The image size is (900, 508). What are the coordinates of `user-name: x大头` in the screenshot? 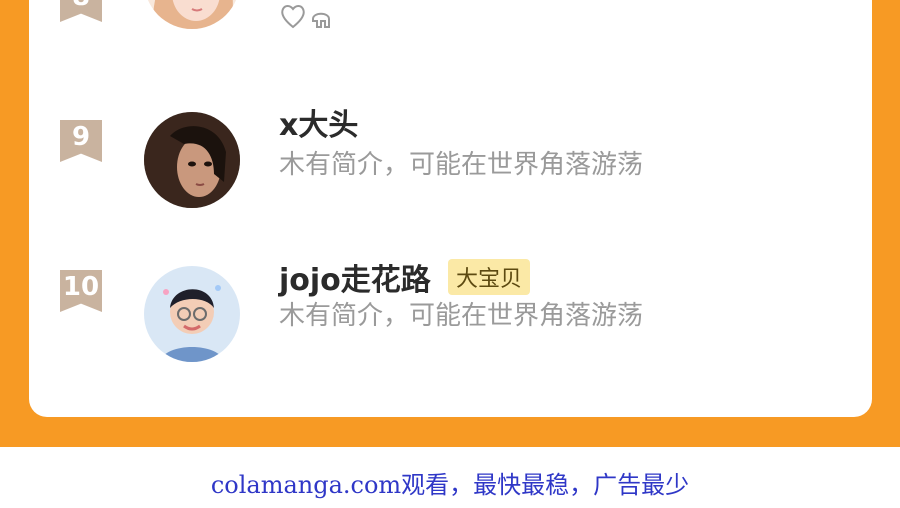 It's located at (319, 125).